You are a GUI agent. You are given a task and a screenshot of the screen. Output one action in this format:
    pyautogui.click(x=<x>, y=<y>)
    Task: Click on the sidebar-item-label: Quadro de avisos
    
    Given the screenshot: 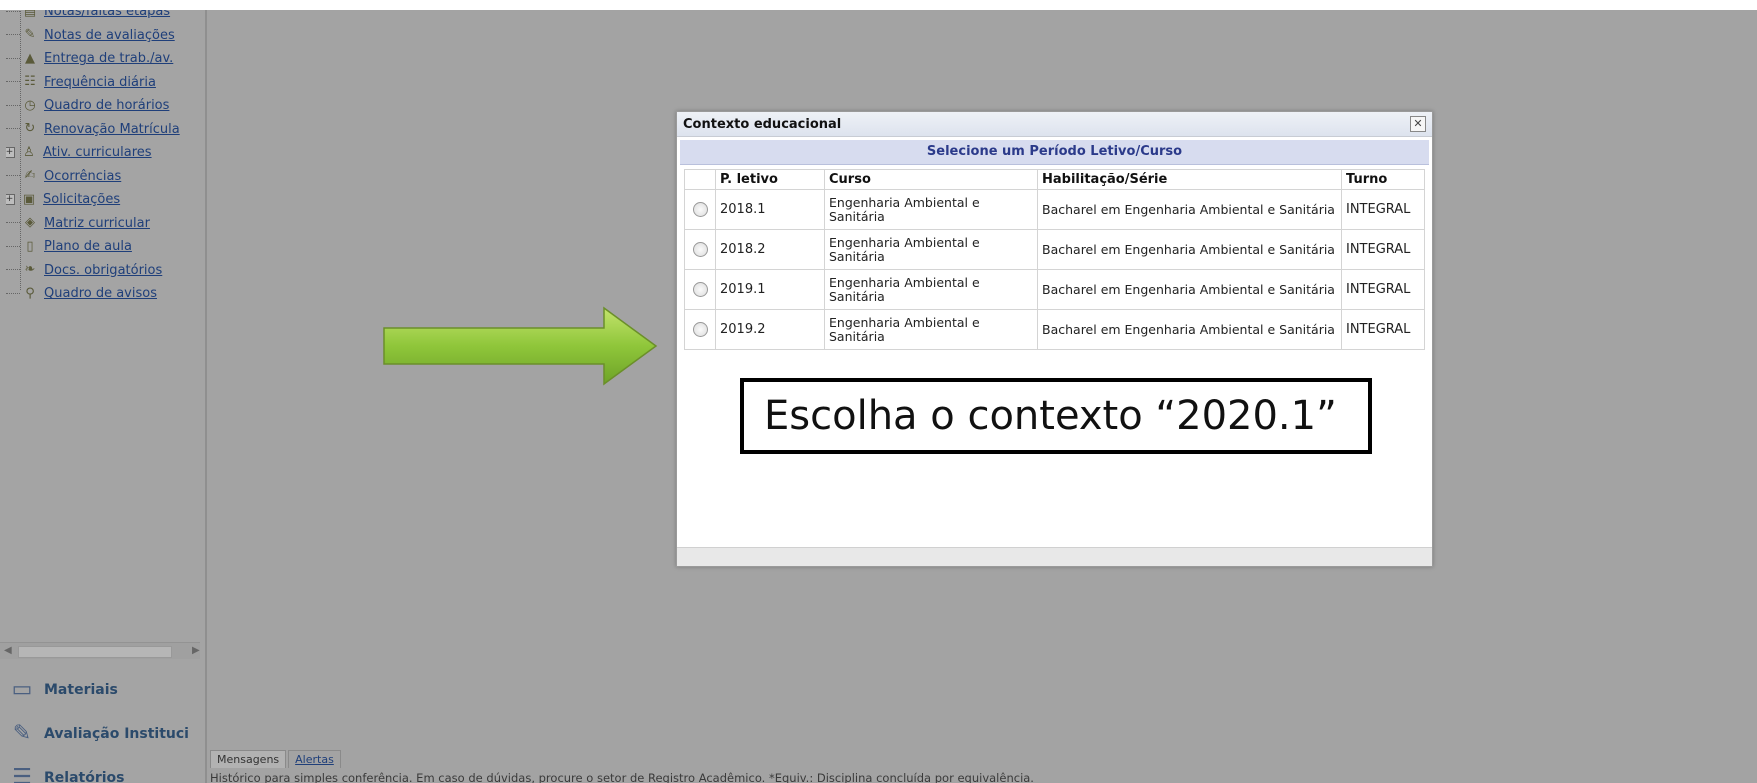 What is the action you would take?
    pyautogui.click(x=100, y=293)
    